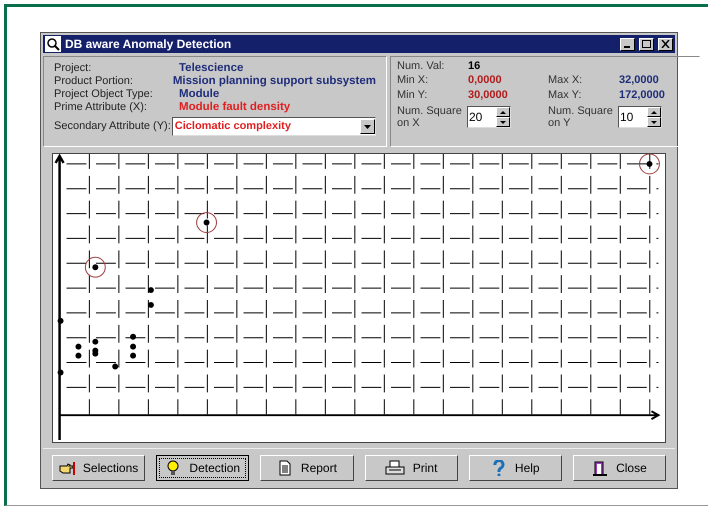 This screenshot has height=512, width=708. I want to click on field-label: Min Y:, so click(412, 95).